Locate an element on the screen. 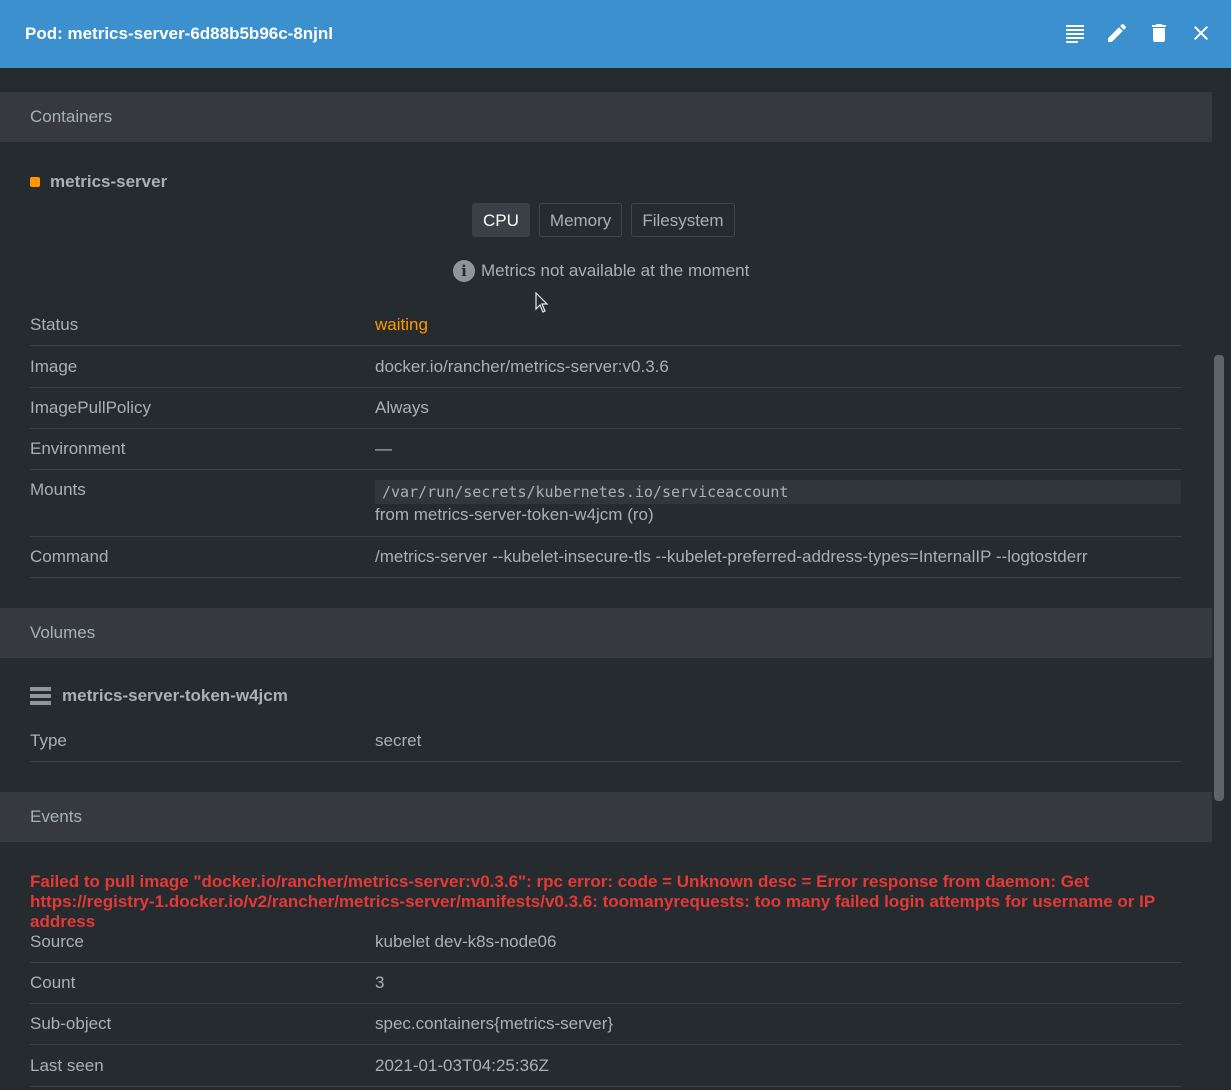 This screenshot has height=1090, width=1231. event-last-seen-value: 2021-01-03T04:25:36Z is located at coordinates (462, 1065).